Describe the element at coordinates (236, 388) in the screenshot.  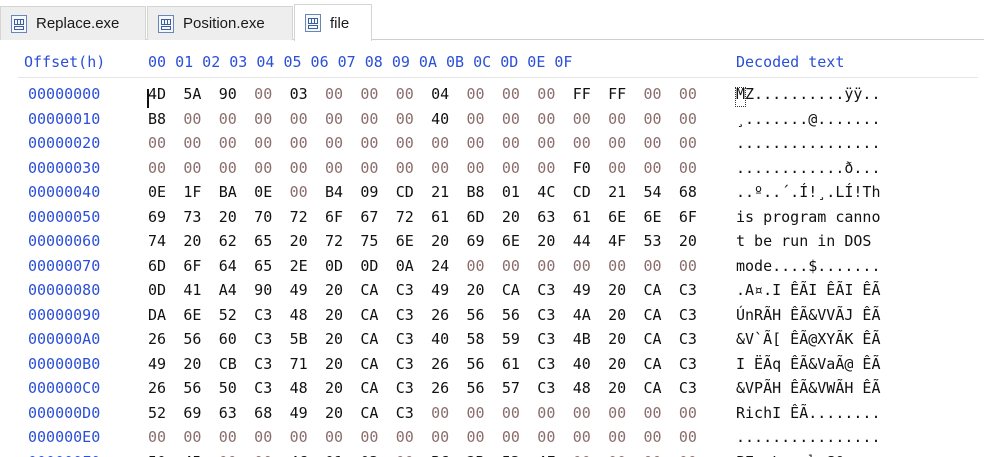
I see `hex-byte: 50` at that location.